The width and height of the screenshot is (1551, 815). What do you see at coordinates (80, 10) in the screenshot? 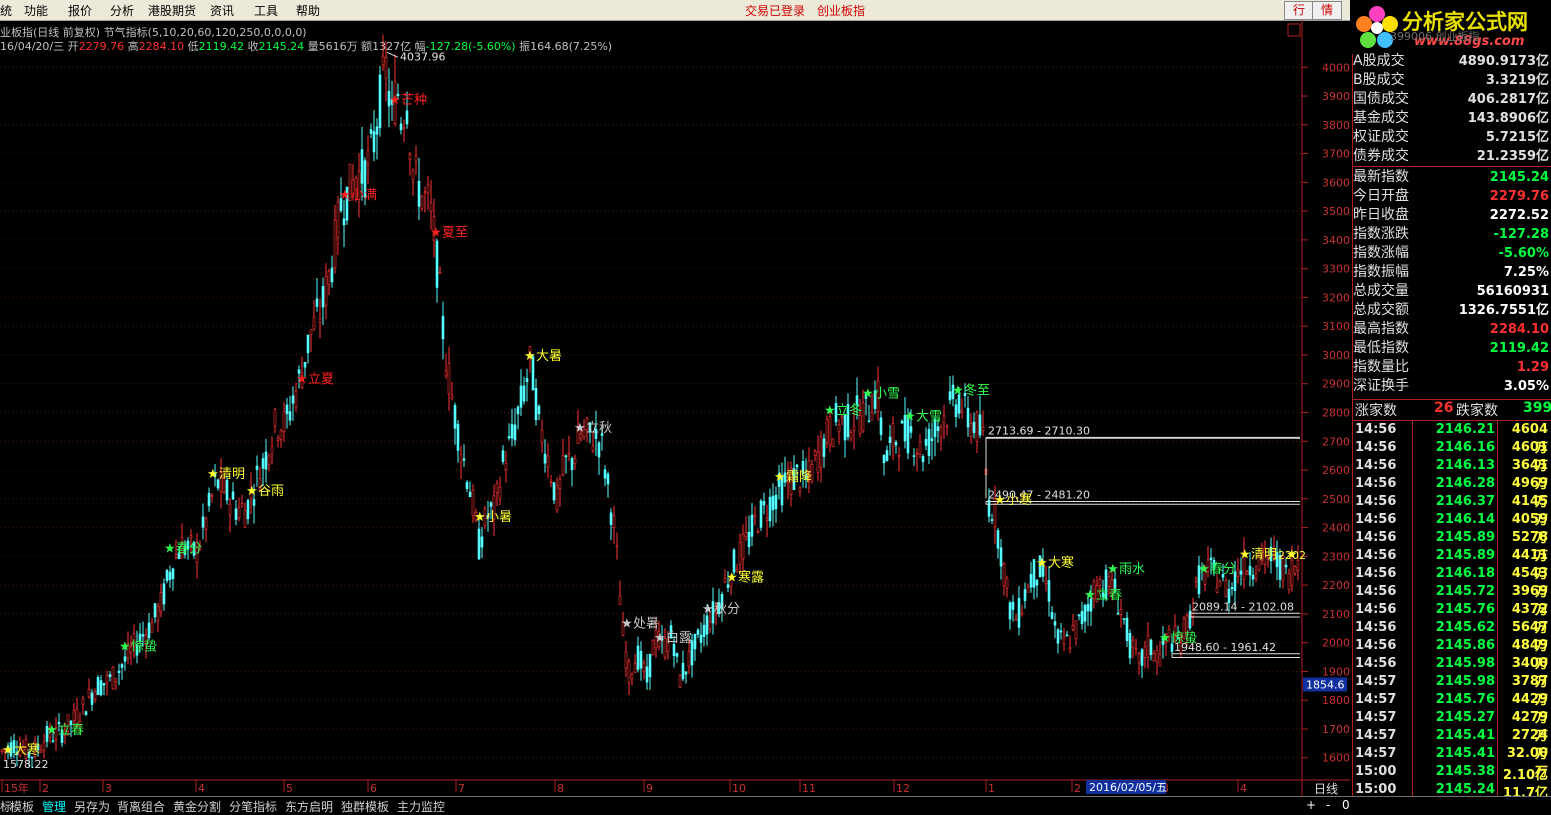
I see `menu-item-quote: 报价` at bounding box center [80, 10].